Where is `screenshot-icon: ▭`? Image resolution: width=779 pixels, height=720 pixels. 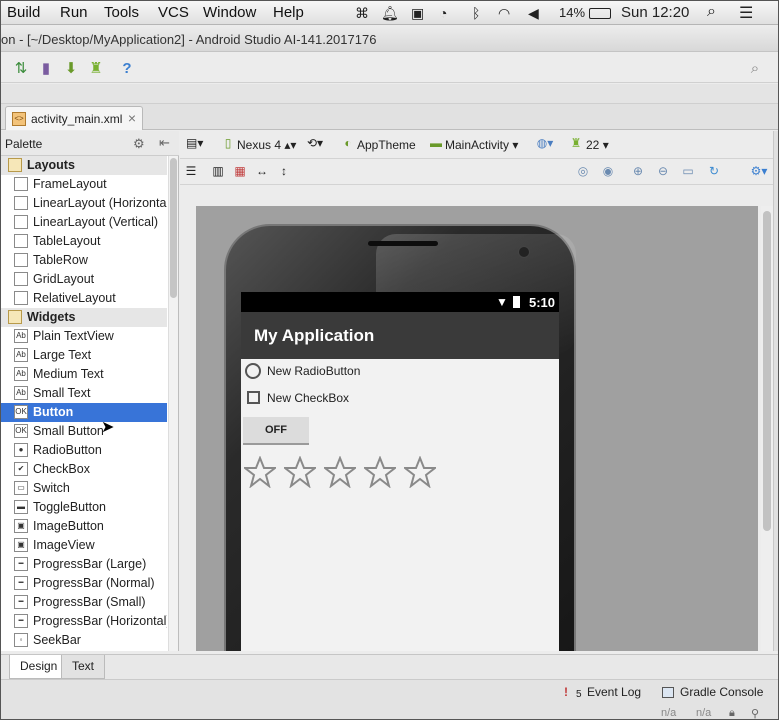 screenshot-icon: ▭ is located at coordinates (688, 172).